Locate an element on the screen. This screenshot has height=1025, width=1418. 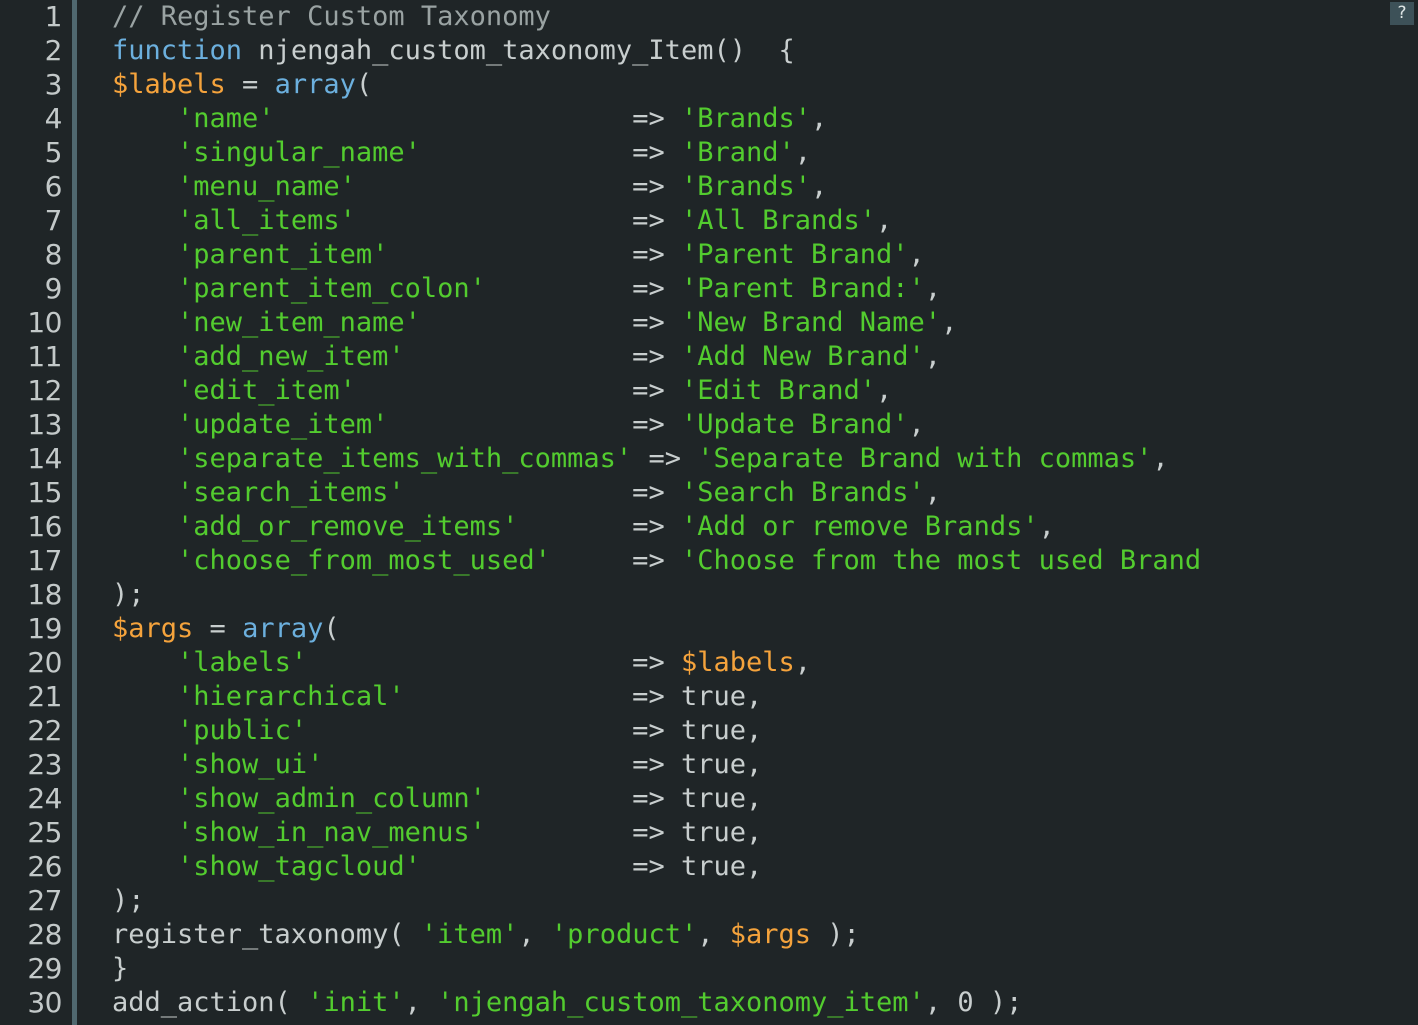
code-line: 'parent_item_colon' => 'Parent Brand:', is located at coordinates (747, 289).